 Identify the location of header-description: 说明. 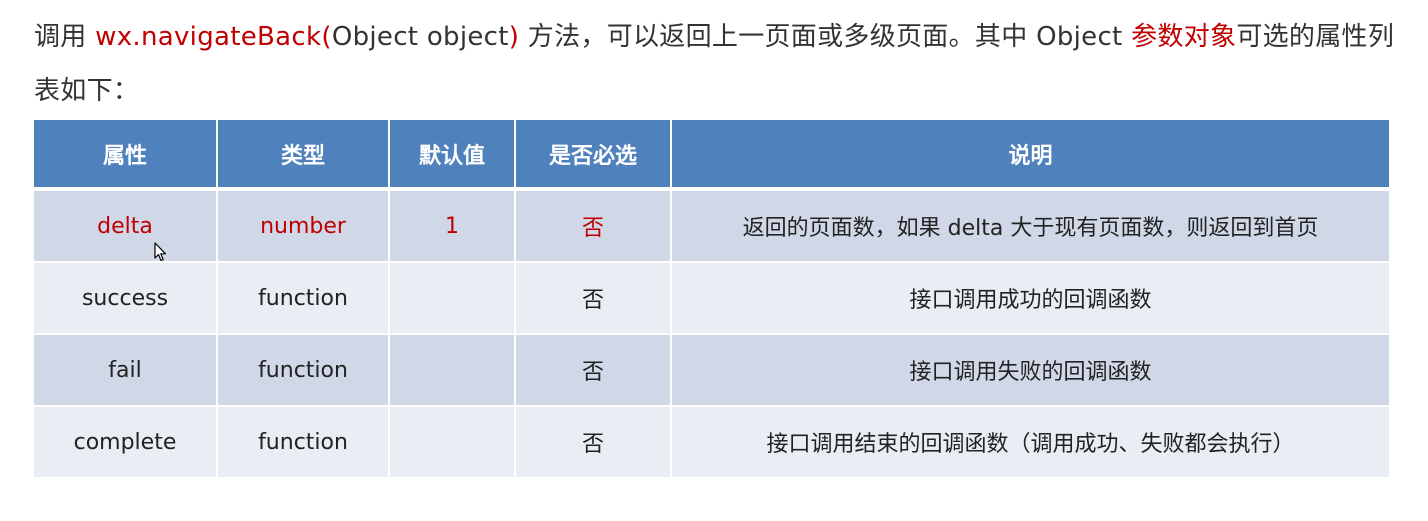
(1030, 155).